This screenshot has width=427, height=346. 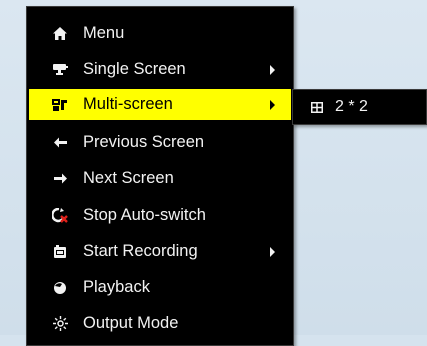 I want to click on menu-item-start-recording: Start Recording, so click(x=160, y=251).